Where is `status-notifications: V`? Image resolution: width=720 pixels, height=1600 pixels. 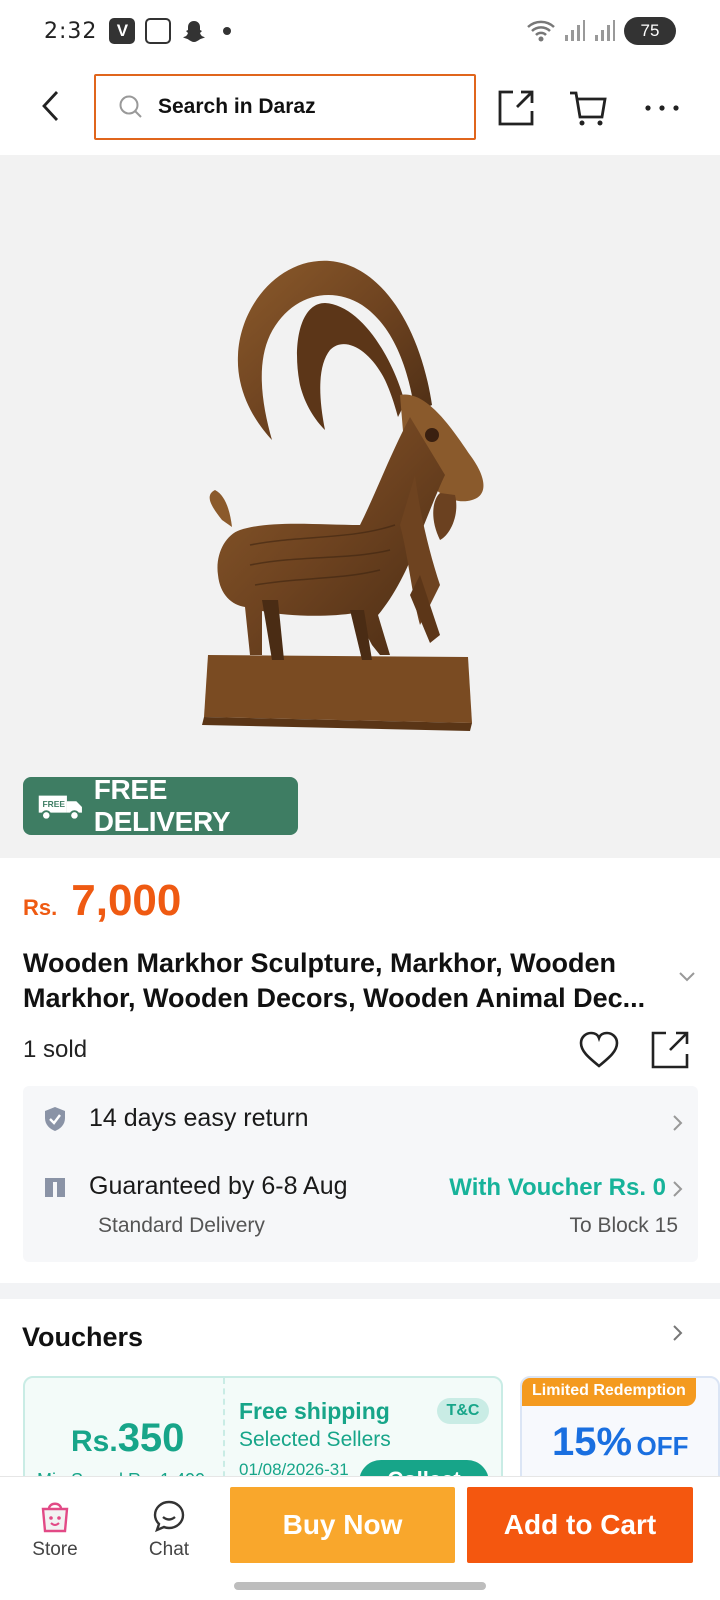
status-notifications: V is located at coordinates (170, 31).